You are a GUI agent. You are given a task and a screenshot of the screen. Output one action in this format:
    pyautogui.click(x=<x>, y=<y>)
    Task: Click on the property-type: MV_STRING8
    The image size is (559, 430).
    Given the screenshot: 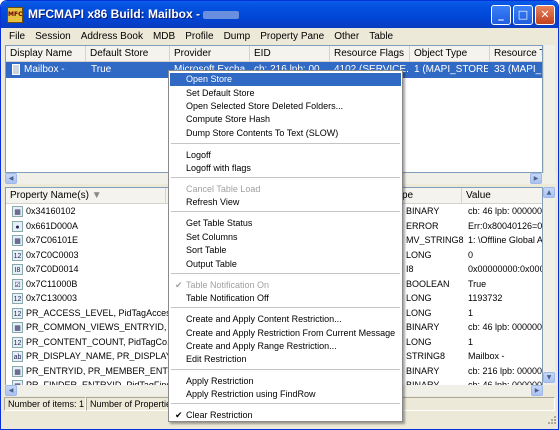 What is the action you would take?
    pyautogui.click(x=435, y=240)
    